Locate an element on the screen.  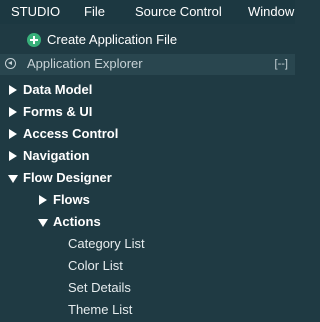
menu-bar: STUDIO File Source Control Window is located at coordinates (147, 12).